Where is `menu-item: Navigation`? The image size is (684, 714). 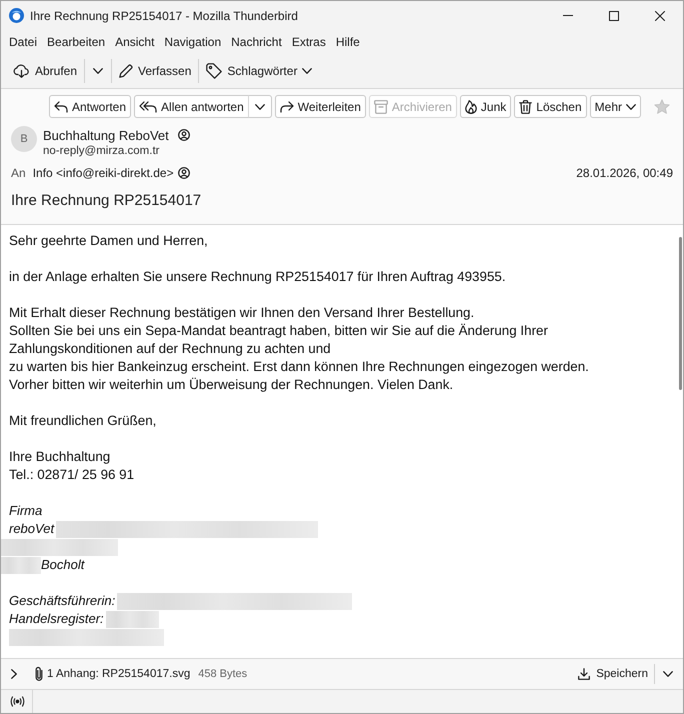
menu-item: Navigation is located at coordinates (193, 41).